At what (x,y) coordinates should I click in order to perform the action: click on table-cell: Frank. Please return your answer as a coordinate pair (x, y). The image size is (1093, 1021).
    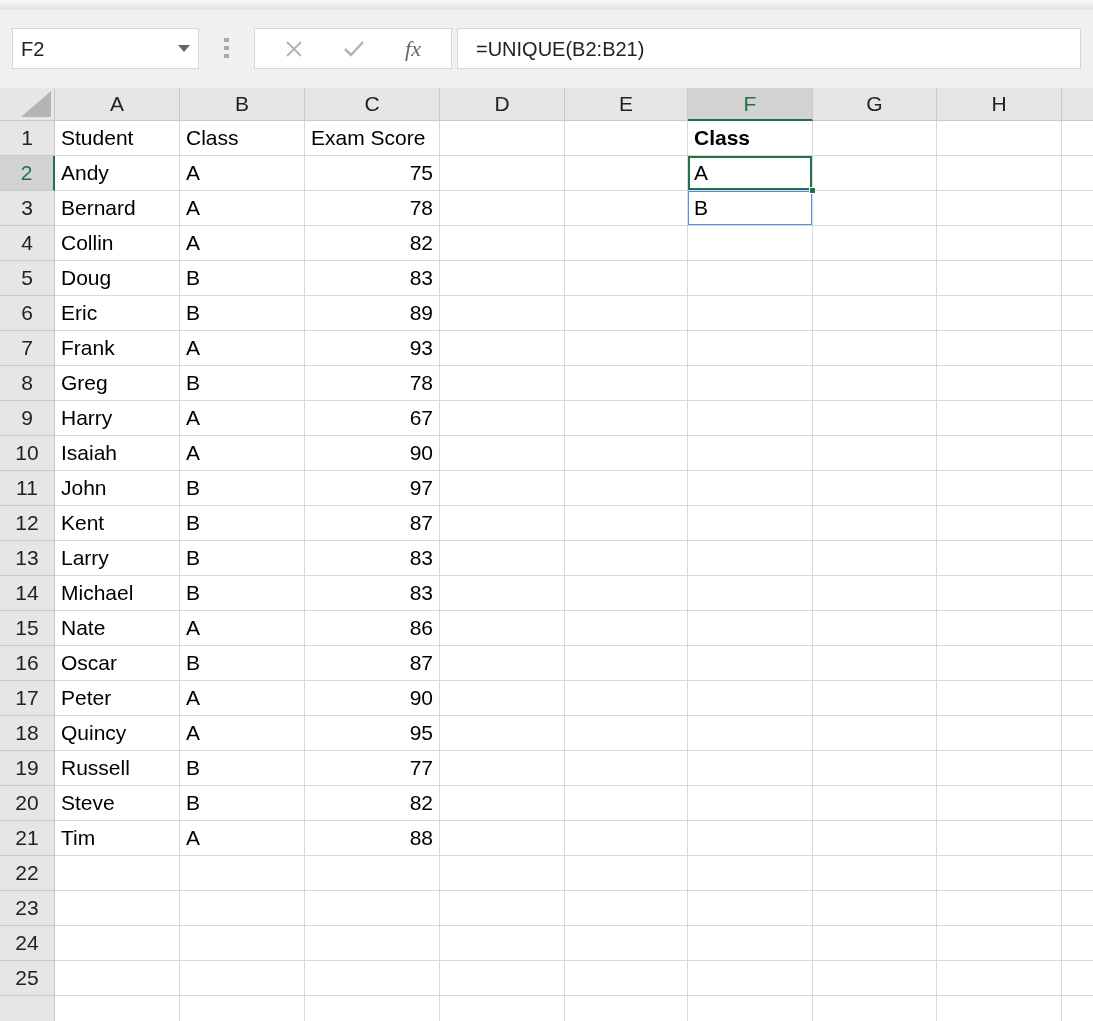
    Looking at the image, I should click on (117, 348).